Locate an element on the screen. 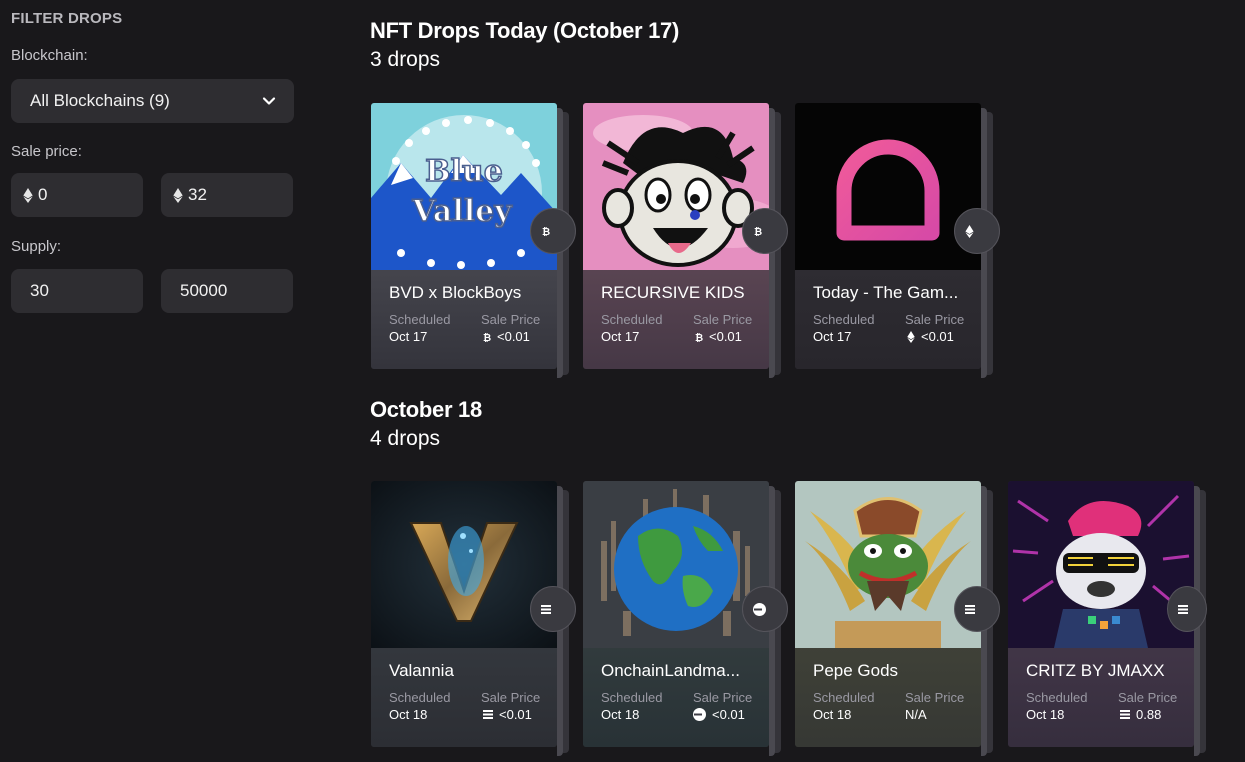 Image resolution: width=1245 pixels, height=762 pixels. supply-min-field is located at coordinates (77, 291).